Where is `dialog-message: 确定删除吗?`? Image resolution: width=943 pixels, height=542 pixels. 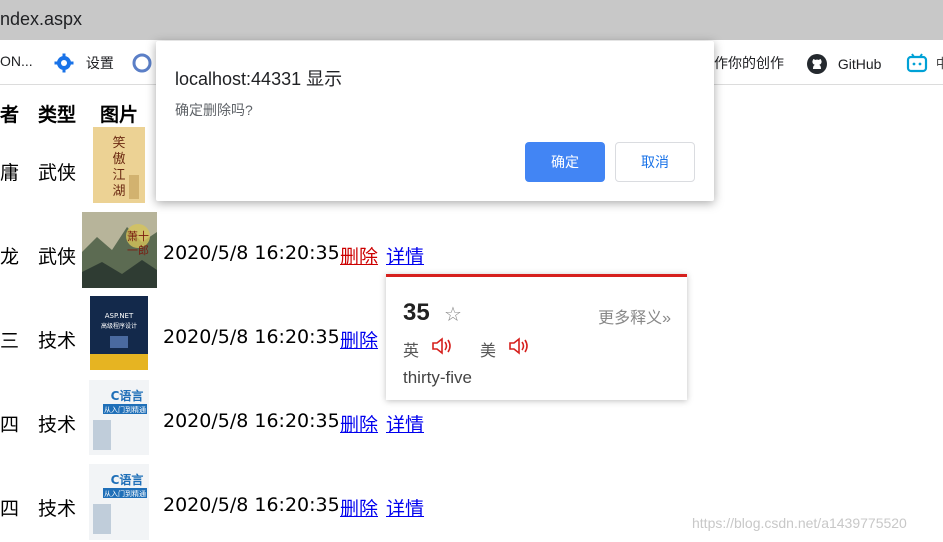 dialog-message: 确定删除吗? is located at coordinates (214, 110).